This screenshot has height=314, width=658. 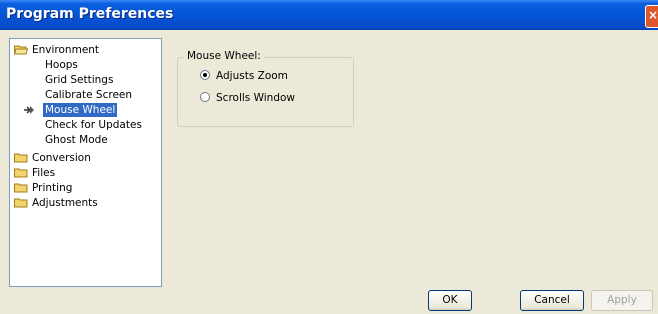 What do you see at coordinates (21, 49) in the screenshot?
I see `open-folder-icon` at bounding box center [21, 49].